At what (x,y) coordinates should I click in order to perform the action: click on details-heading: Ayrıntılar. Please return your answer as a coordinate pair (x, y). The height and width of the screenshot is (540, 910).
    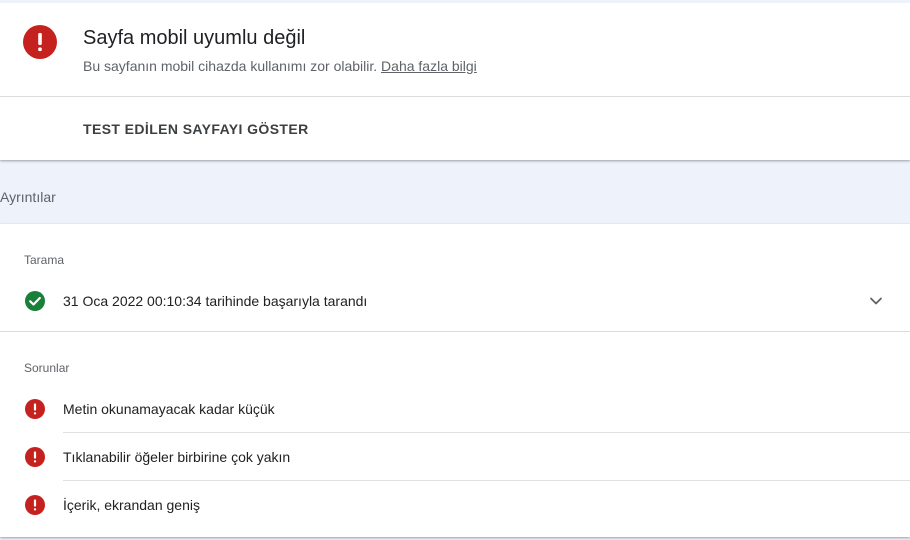
    Looking at the image, I should click on (28, 197).